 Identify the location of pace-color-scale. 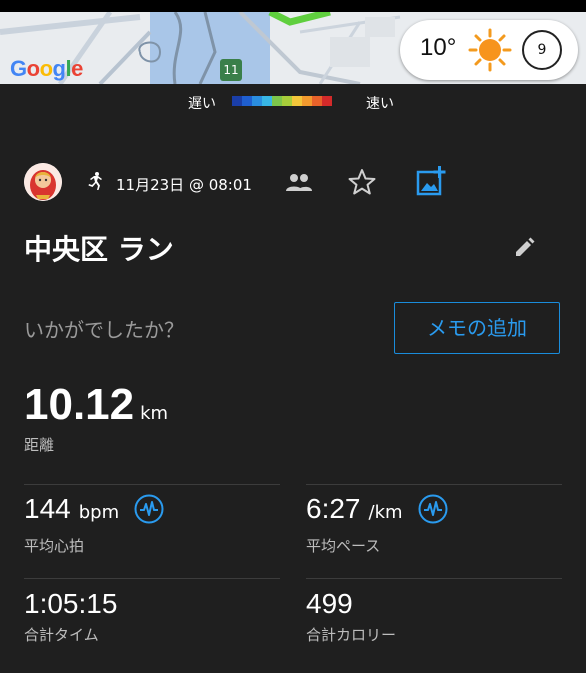
(282, 101).